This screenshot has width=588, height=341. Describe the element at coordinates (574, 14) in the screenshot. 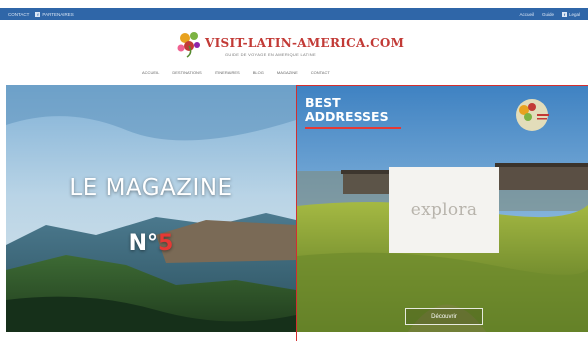

I see `topbar-link-legal-label: Legal` at that location.